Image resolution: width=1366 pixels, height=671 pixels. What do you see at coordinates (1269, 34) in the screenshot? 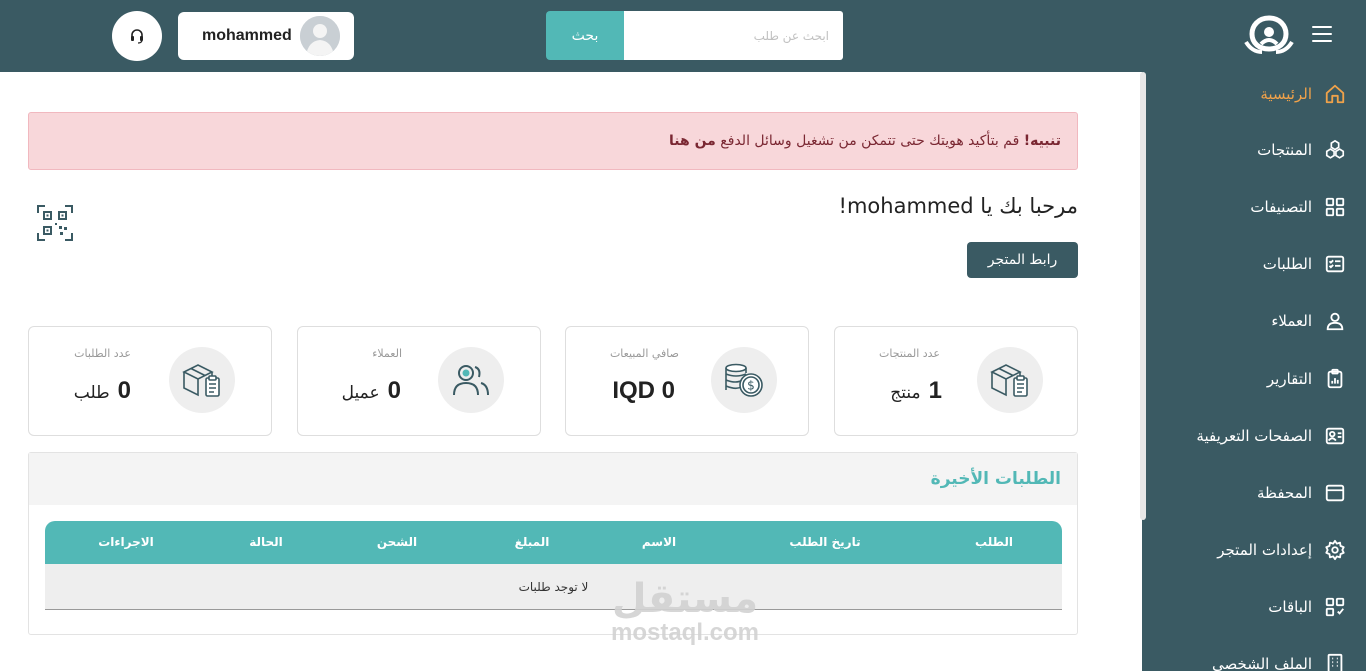
I see `brand-logo` at bounding box center [1269, 34].